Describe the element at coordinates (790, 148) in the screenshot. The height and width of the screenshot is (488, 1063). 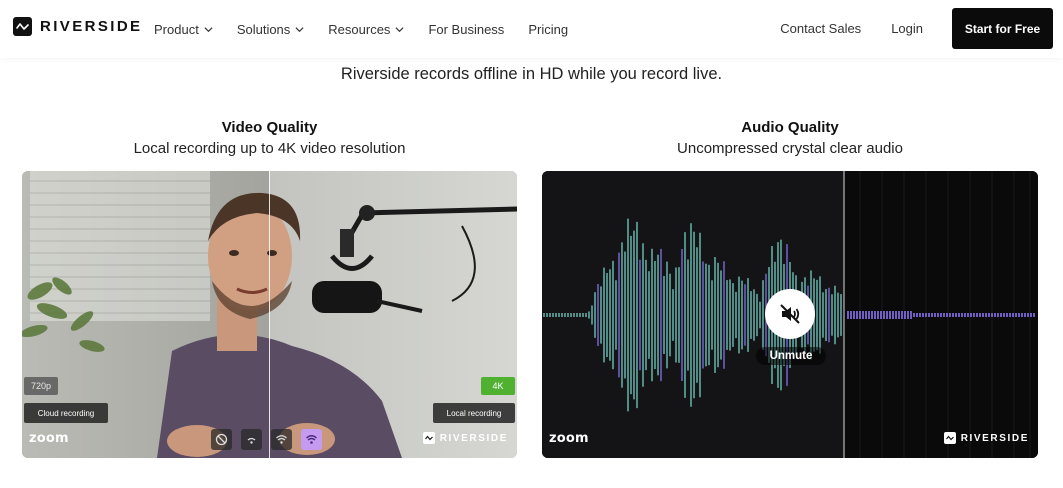
I see `audio-quality-subtitle: Uncompressed crystal clear audio` at that location.